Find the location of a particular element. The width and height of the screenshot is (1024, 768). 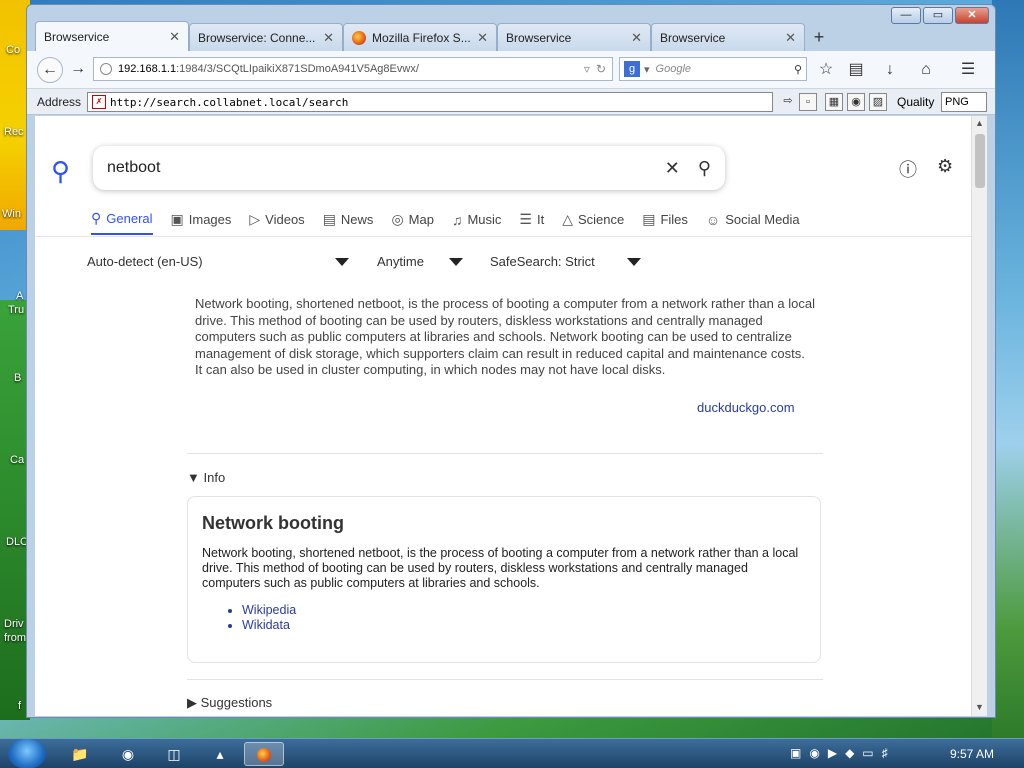

suggestions-toggle: ▶ Suggestions is located at coordinates (229, 703).